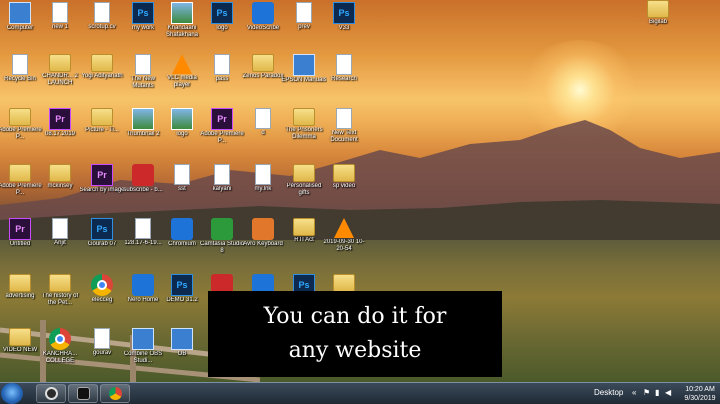 This screenshot has height=404, width=720. Describe the element at coordinates (304, 231) in the screenshot. I see `desktop-icon: RTI Act` at that location.